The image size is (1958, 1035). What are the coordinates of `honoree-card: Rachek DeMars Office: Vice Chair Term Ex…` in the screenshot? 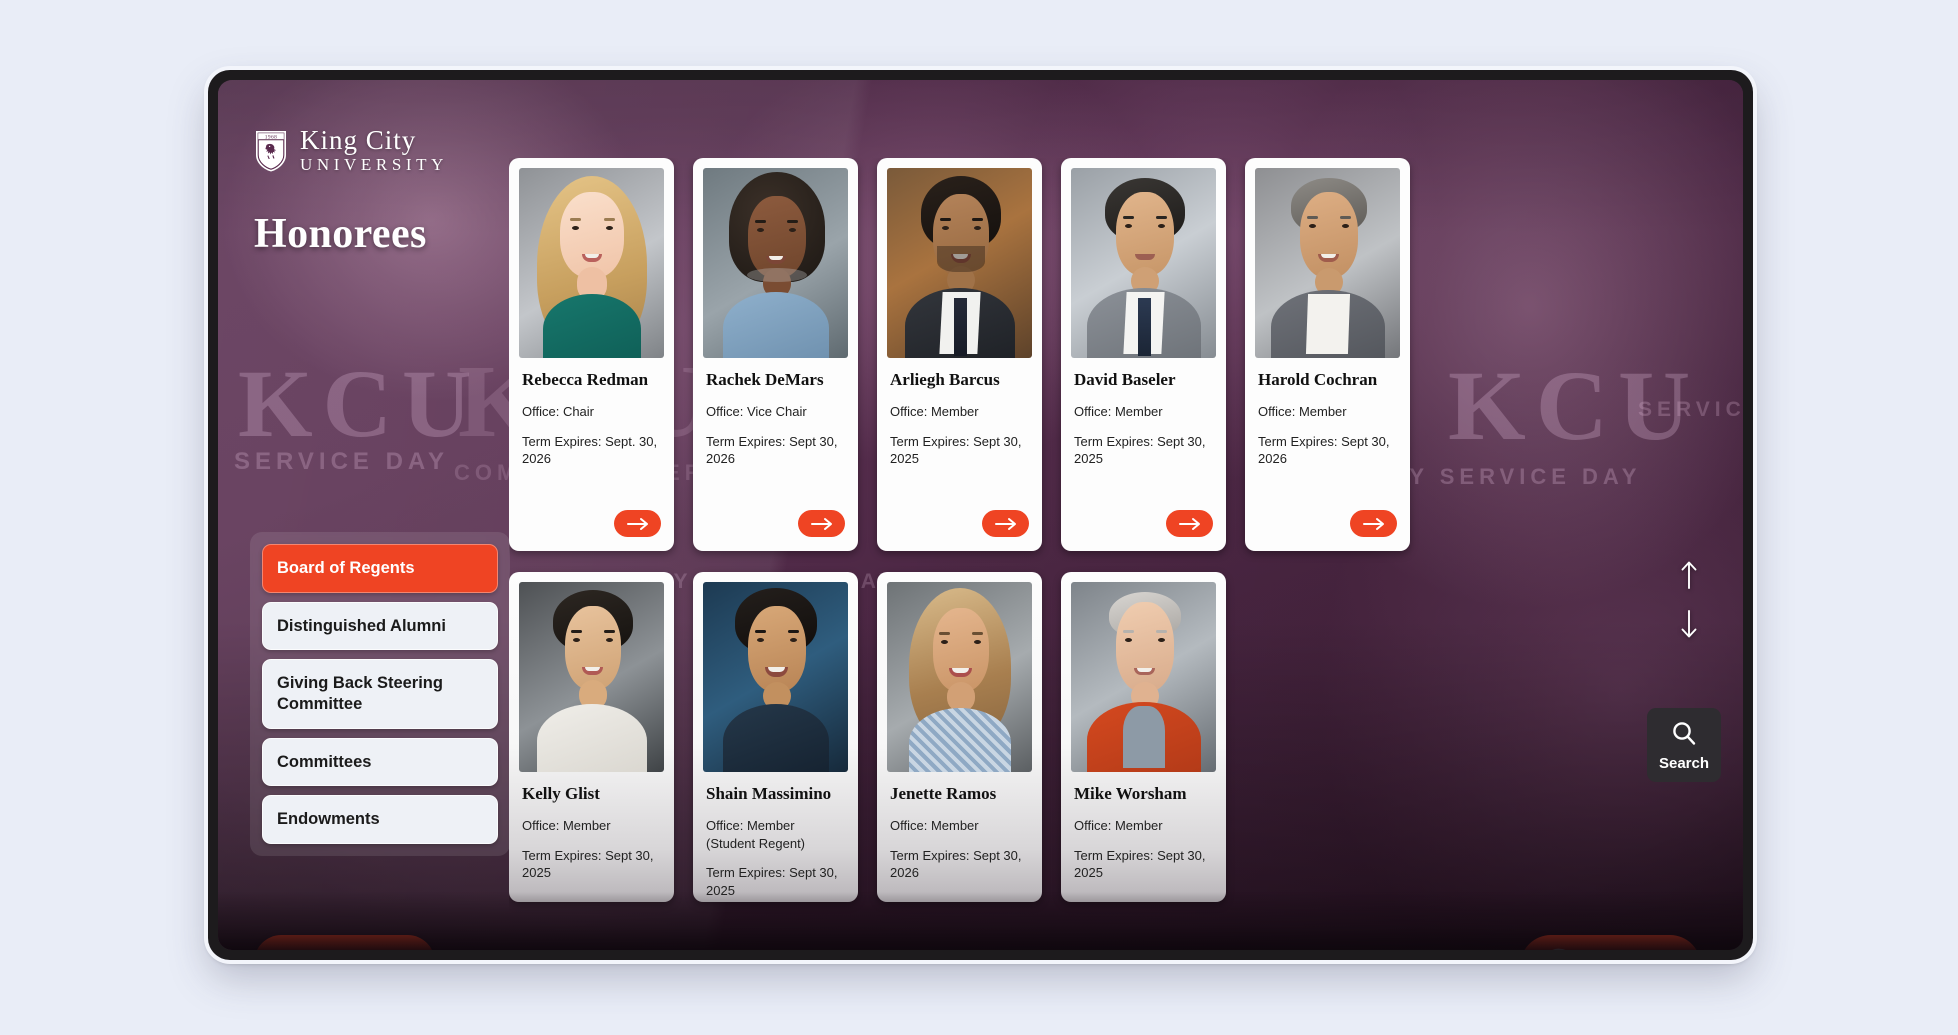 It's located at (775, 354).